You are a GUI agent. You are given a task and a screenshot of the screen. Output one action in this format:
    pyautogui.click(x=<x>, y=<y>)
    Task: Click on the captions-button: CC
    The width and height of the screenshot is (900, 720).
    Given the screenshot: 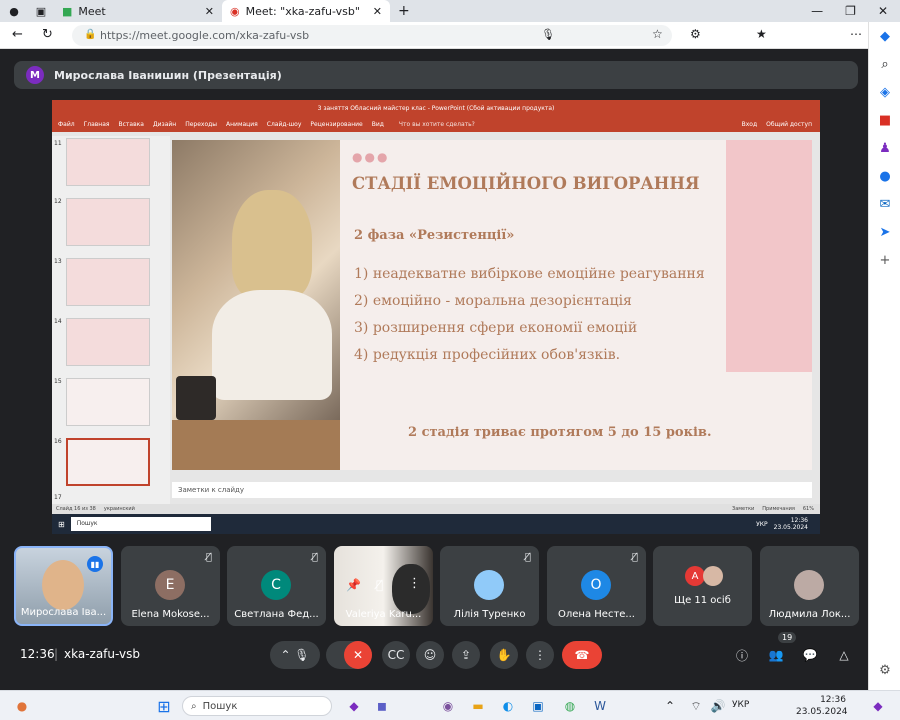 What is the action you would take?
    pyautogui.click(x=396, y=655)
    